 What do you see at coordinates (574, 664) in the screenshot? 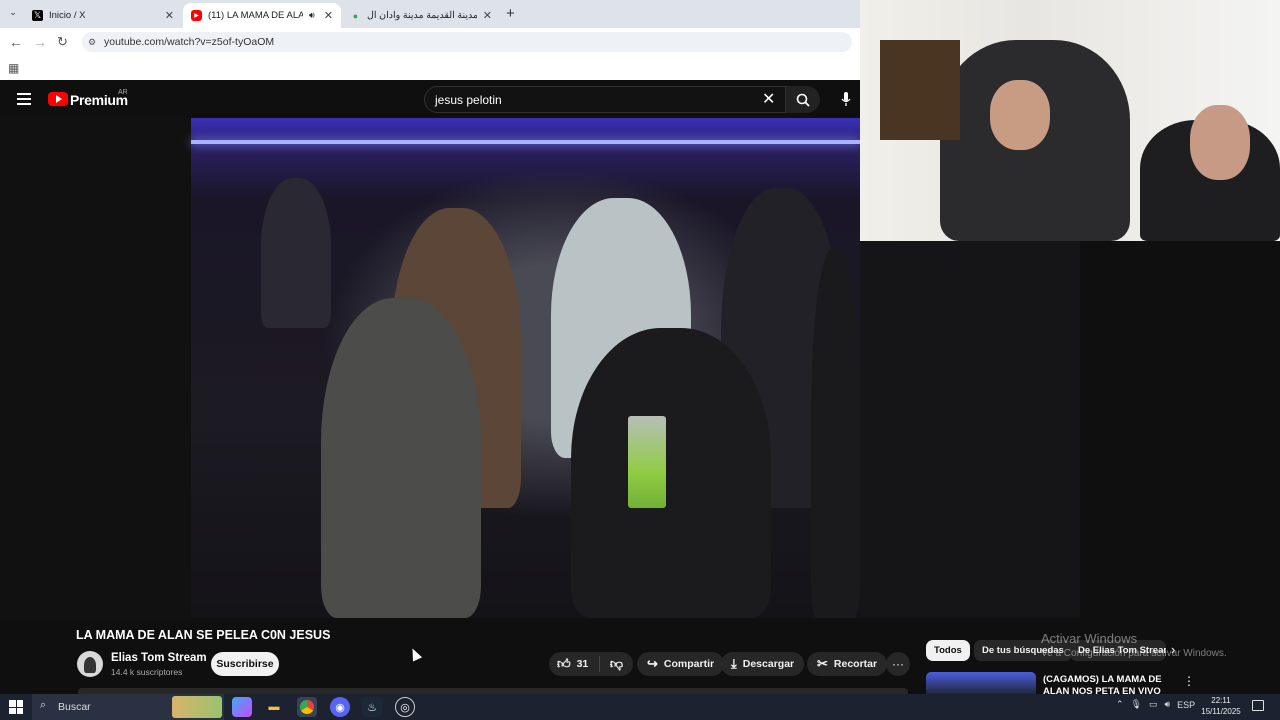
I see `like-button: 👍︎ 31` at bounding box center [574, 664].